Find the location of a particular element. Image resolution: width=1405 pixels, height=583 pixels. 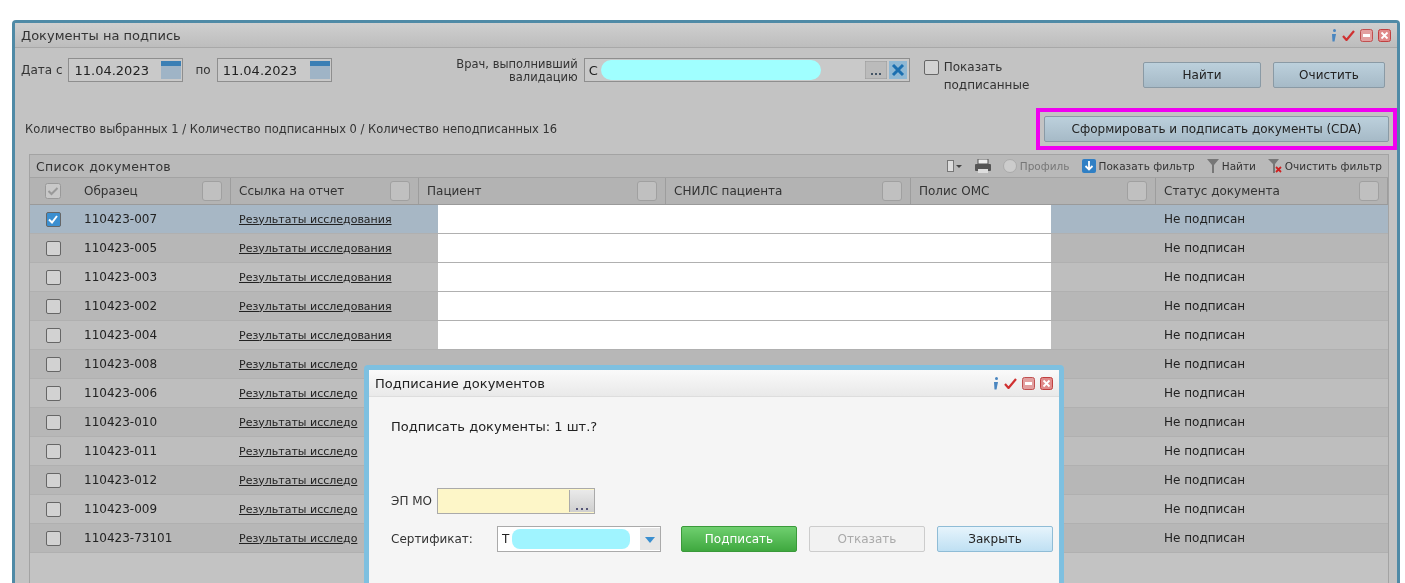

grid-tool-button: Очистить фильтр is located at coordinates (1324, 166).